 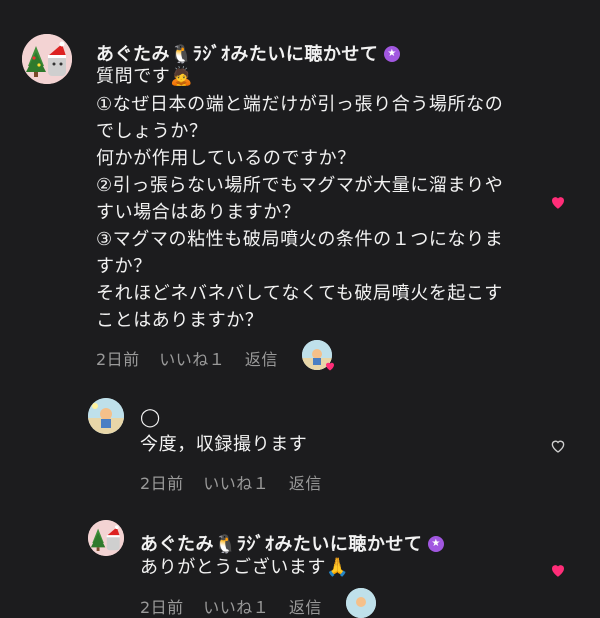 What do you see at coordinates (124, 266) in the screenshot?
I see `comment-text-line: すか？` at bounding box center [124, 266].